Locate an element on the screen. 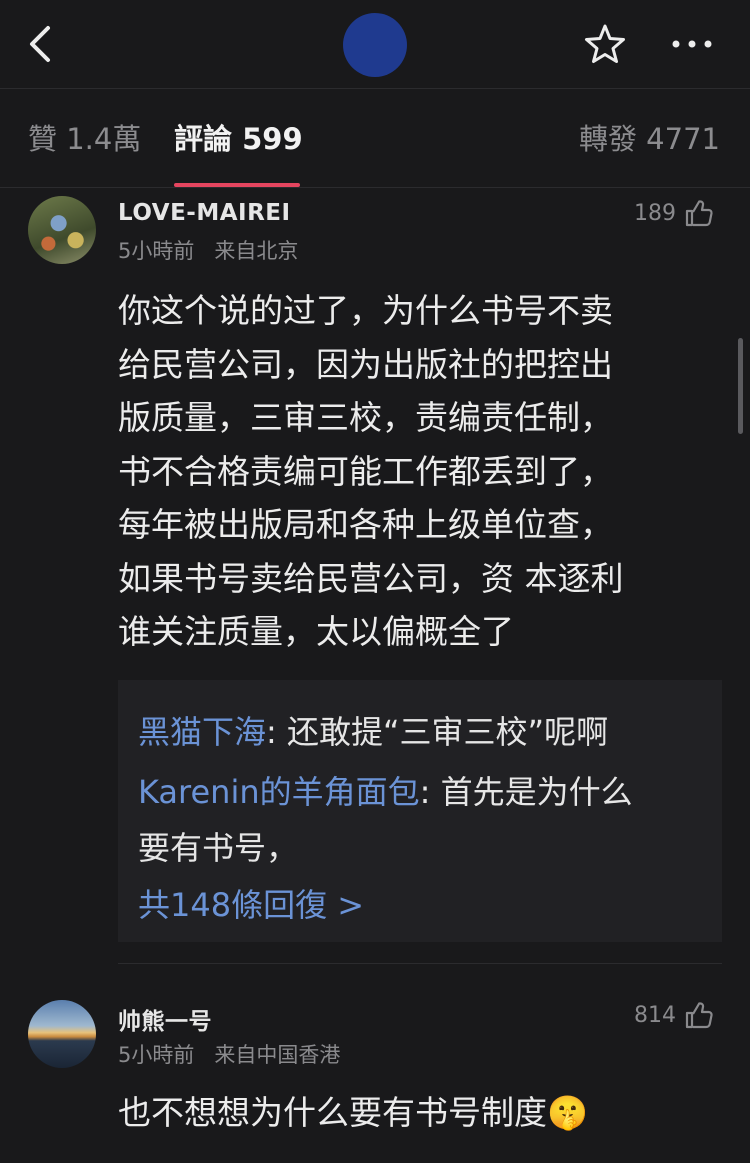 The height and width of the screenshot is (1163, 750). comment-text-line: 书不合格责编可能工作都丢到了， is located at coordinates (365, 471).